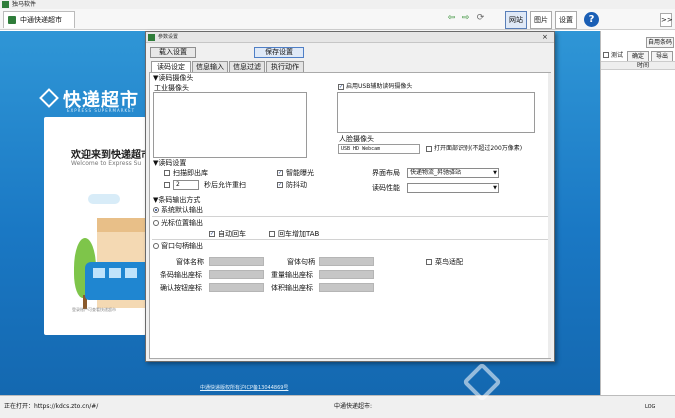 This screenshot has width=675, height=418. I want to click on tab-favicon-icon, so click(12, 20).